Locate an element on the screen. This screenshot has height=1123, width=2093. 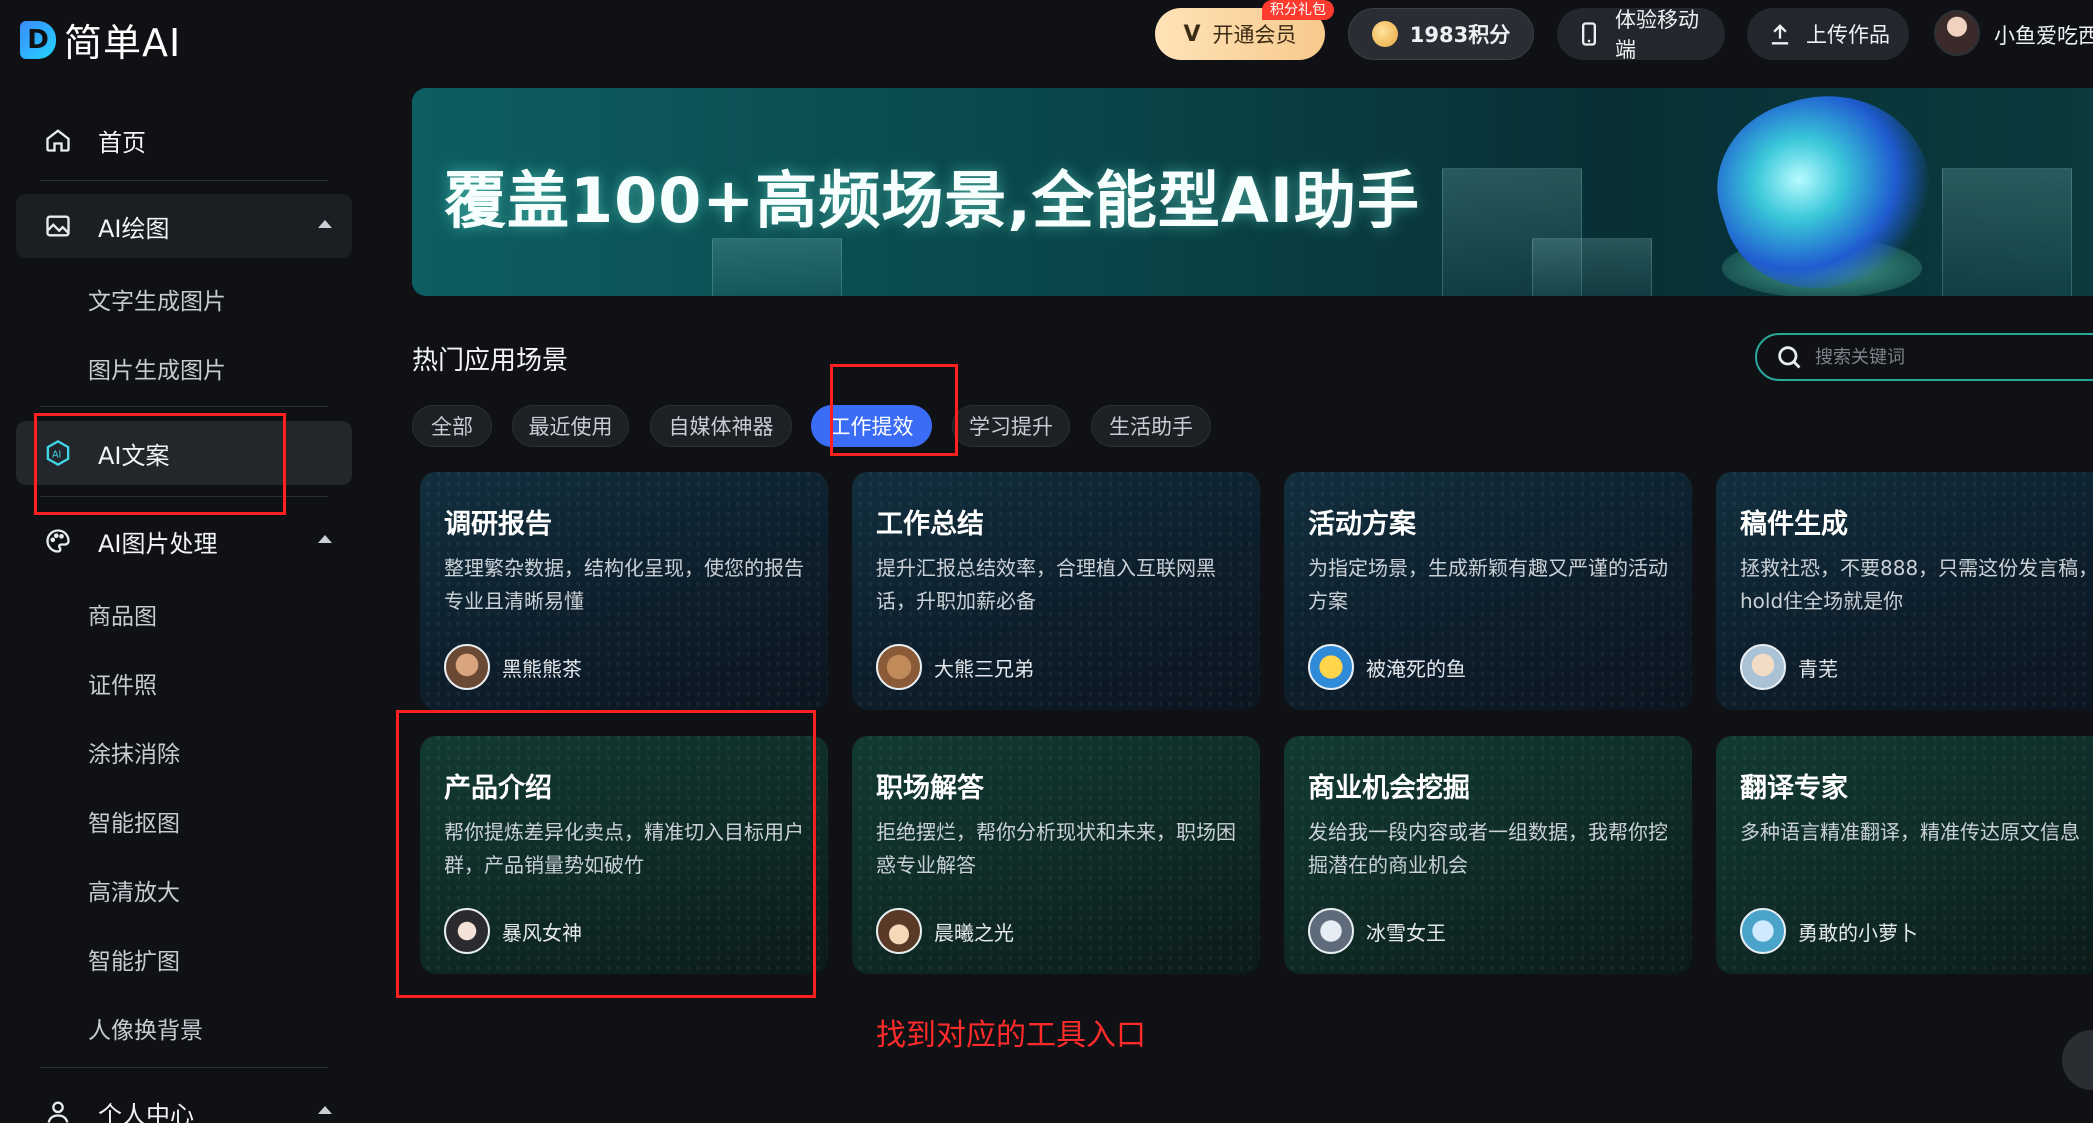
sidebar-item-erase: 涂抹消除 is located at coordinates (134, 752).